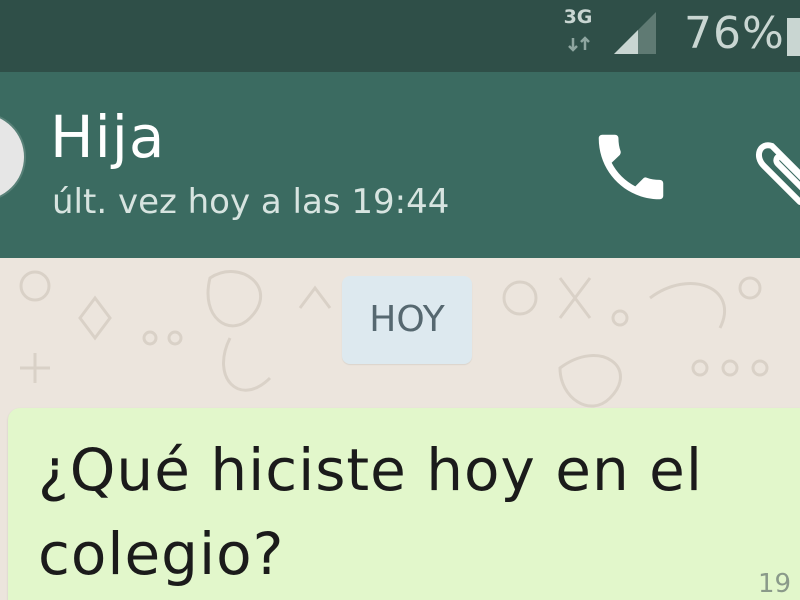 The image size is (800, 600). I want to click on battery-percent: 76%, so click(734, 33).